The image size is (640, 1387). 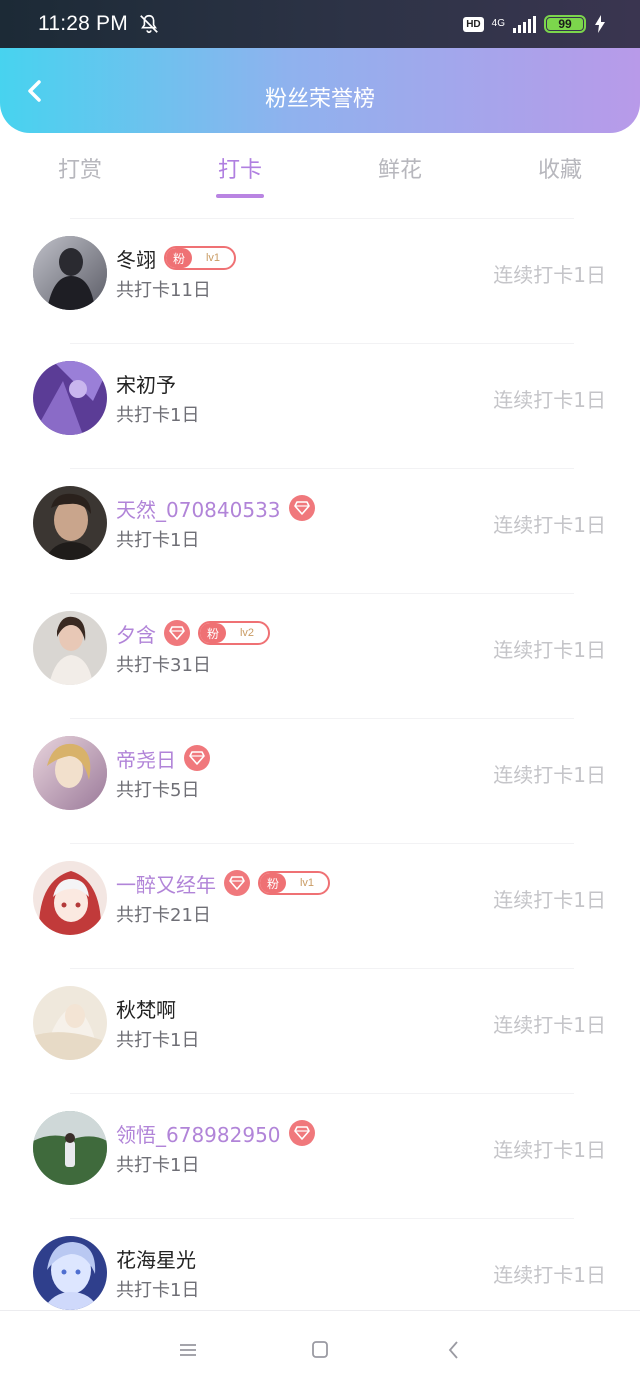 What do you see at coordinates (166, 883) in the screenshot?
I see `user-name: 一醉又经年` at bounding box center [166, 883].